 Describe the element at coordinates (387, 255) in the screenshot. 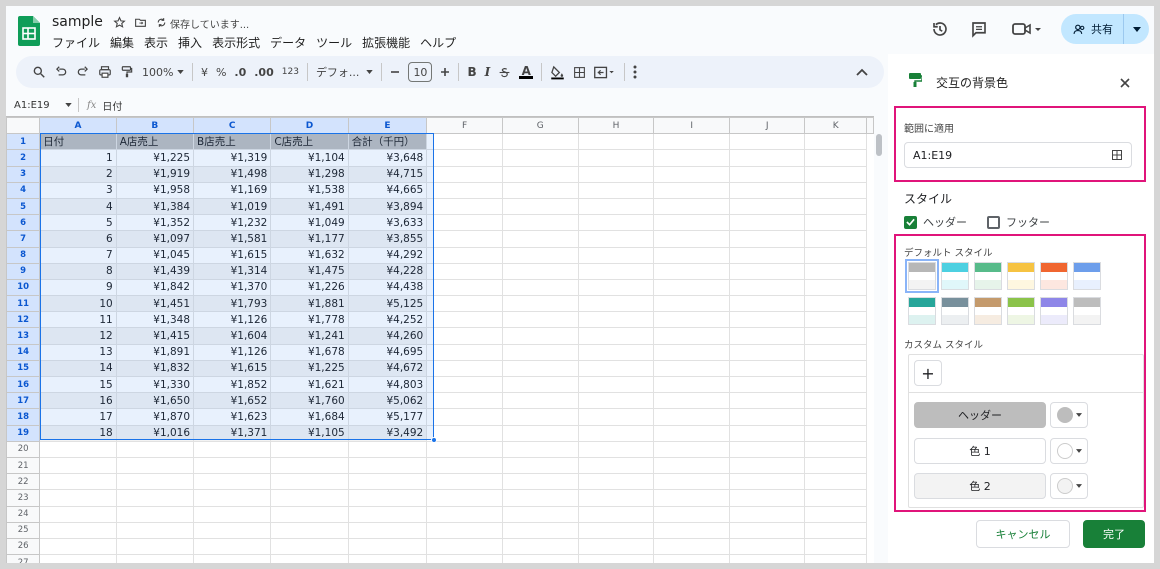

I see `cell: ¥4,292` at that location.